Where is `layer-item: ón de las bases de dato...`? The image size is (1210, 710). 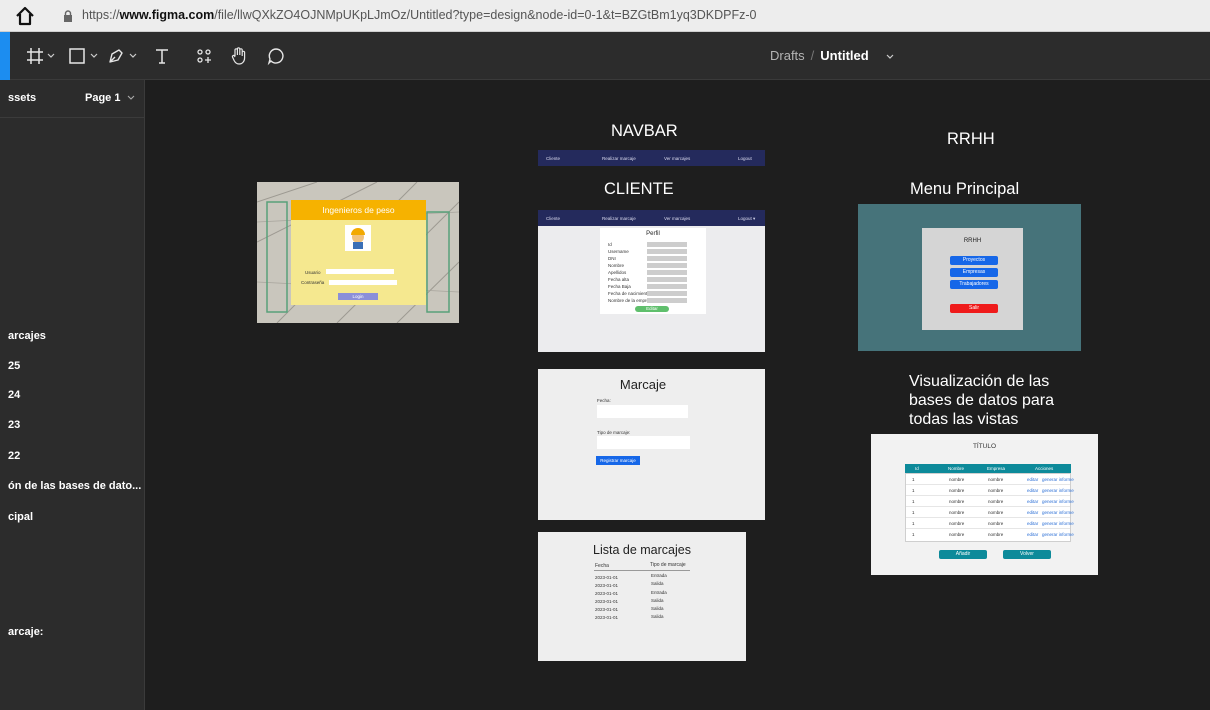 layer-item: ón de las bases de dato... is located at coordinates (74, 486).